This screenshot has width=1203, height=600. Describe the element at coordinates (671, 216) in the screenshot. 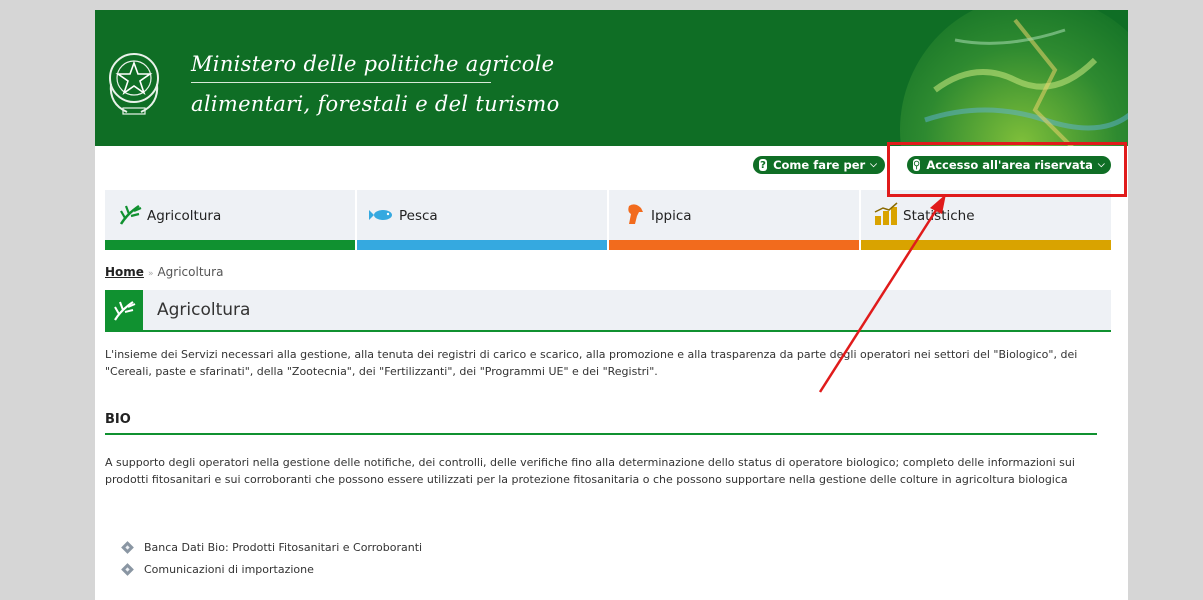

I see `tab-label: Ippica` at that location.